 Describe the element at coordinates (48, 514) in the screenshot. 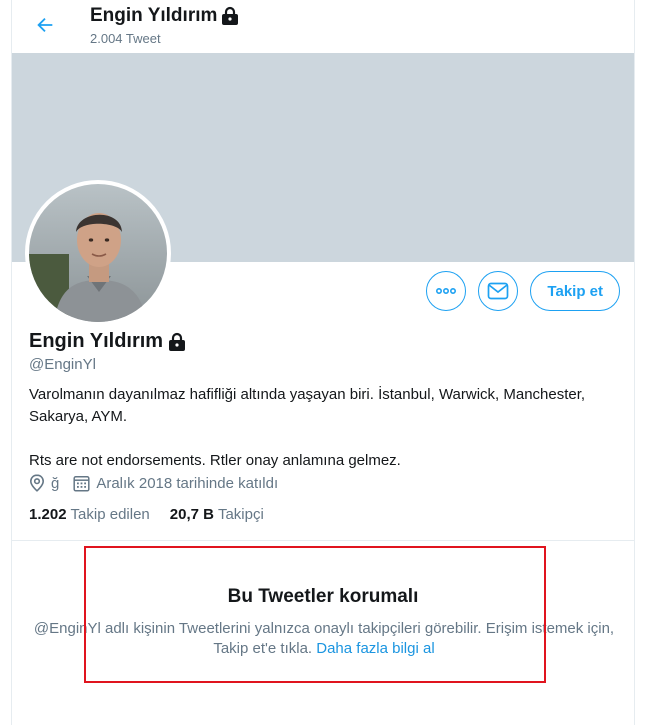

I see `following-count: 1.202` at that location.